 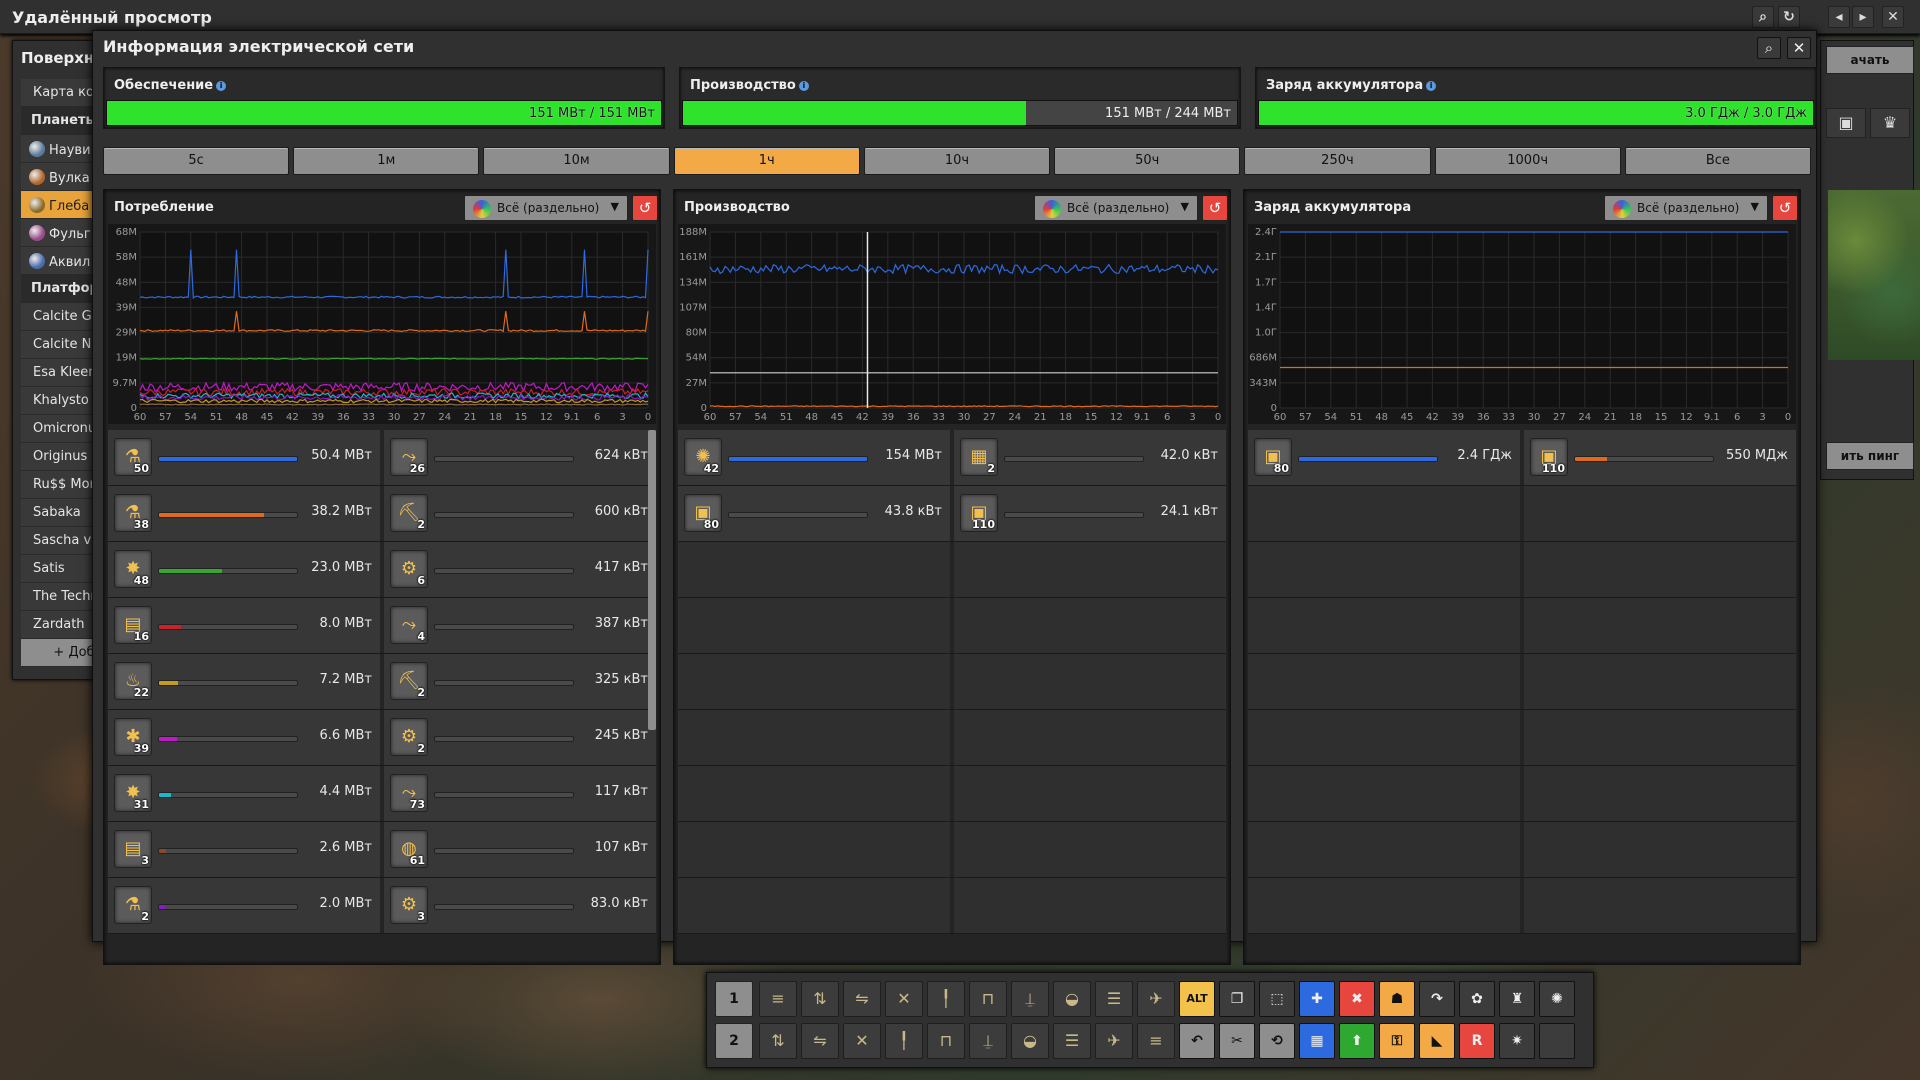 What do you see at coordinates (244, 625) in the screenshot?
I see `entity-row-cell: ▤ 16 8.0 МВт` at bounding box center [244, 625].